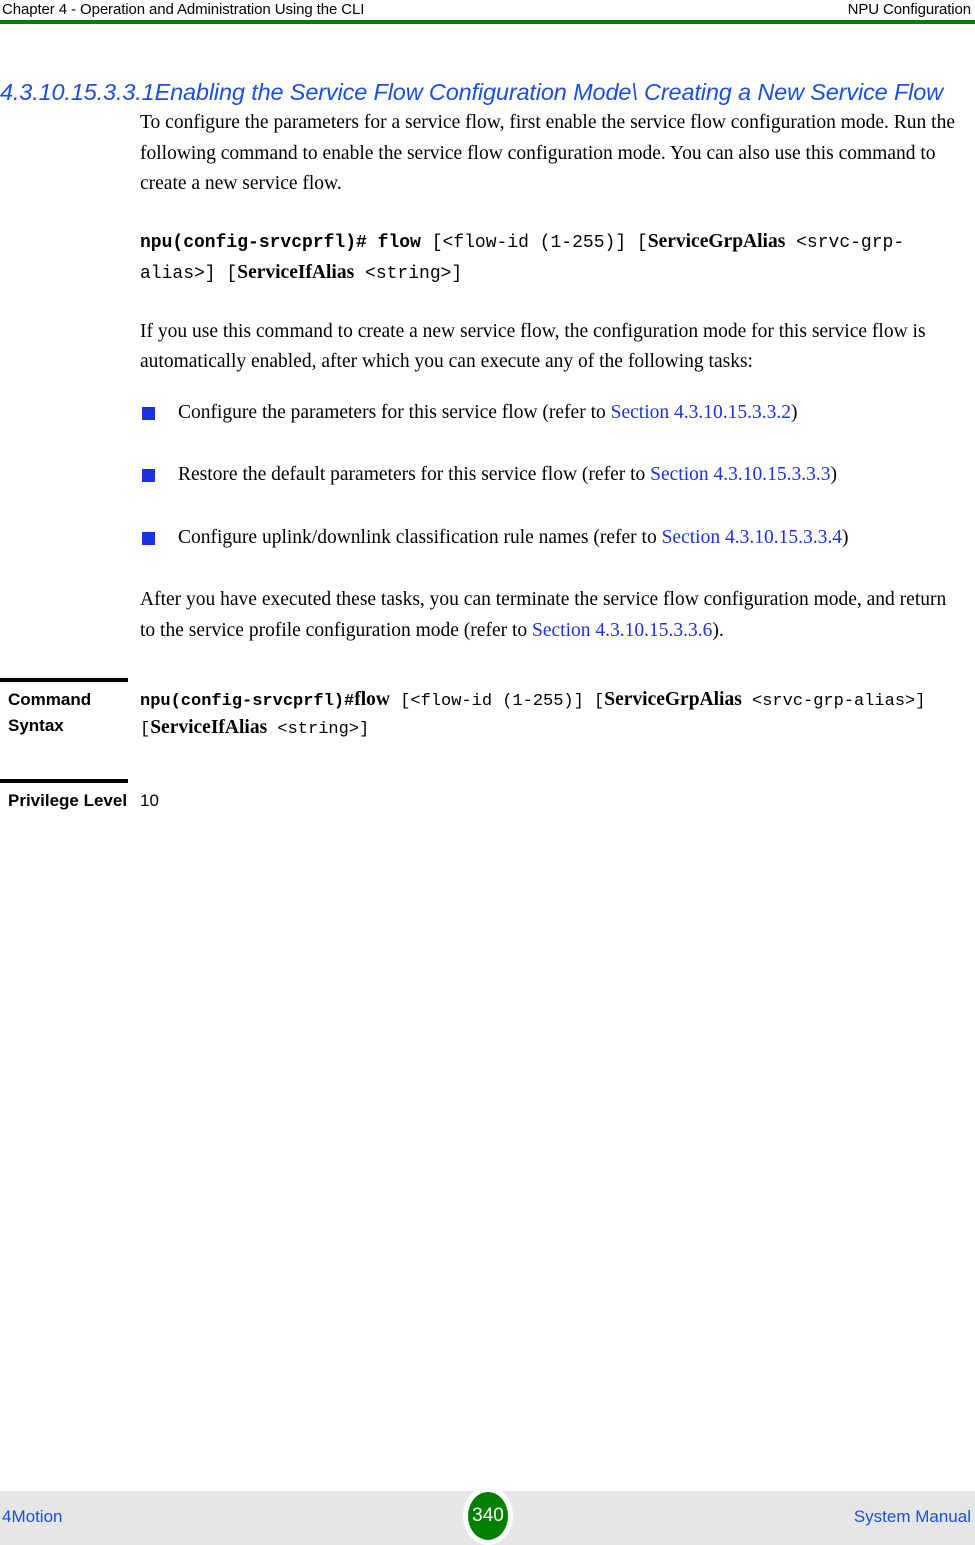 The image size is (975, 1545). What do you see at coordinates (912, 1516) in the screenshot?
I see `footer-document-name: System Manual` at bounding box center [912, 1516].